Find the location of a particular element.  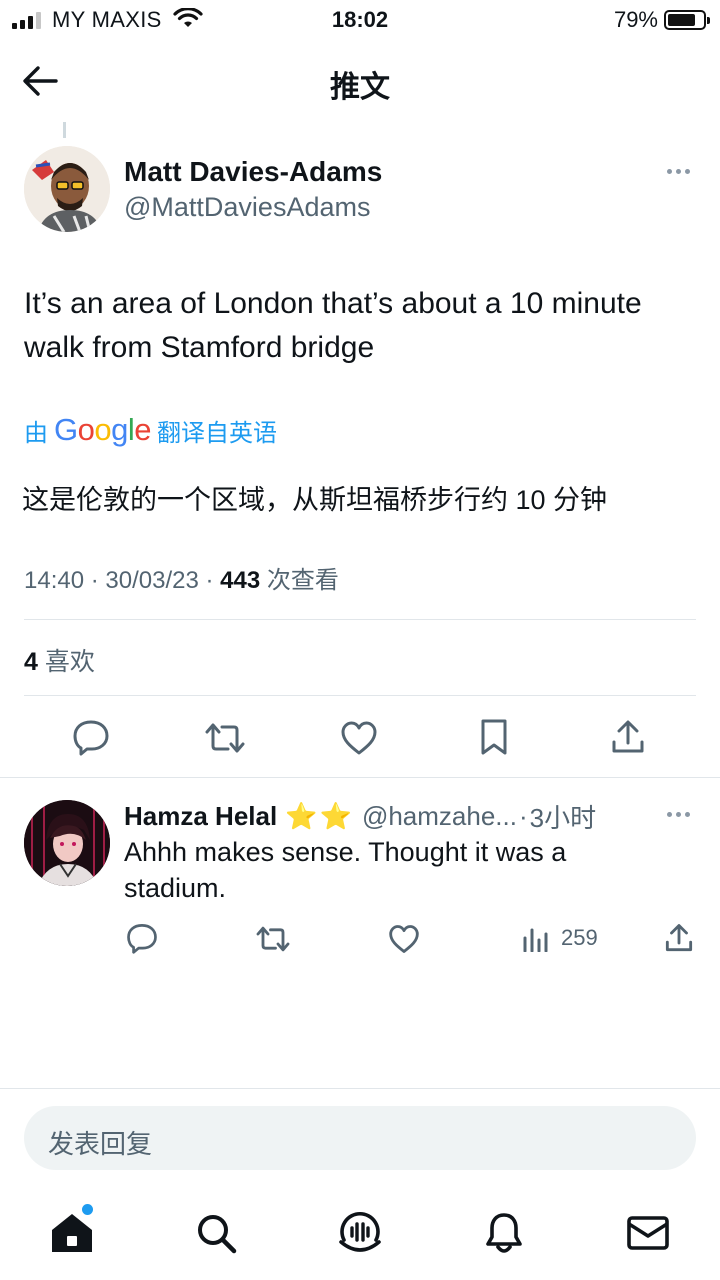

page-title: 推文 is located at coordinates (360, 87).